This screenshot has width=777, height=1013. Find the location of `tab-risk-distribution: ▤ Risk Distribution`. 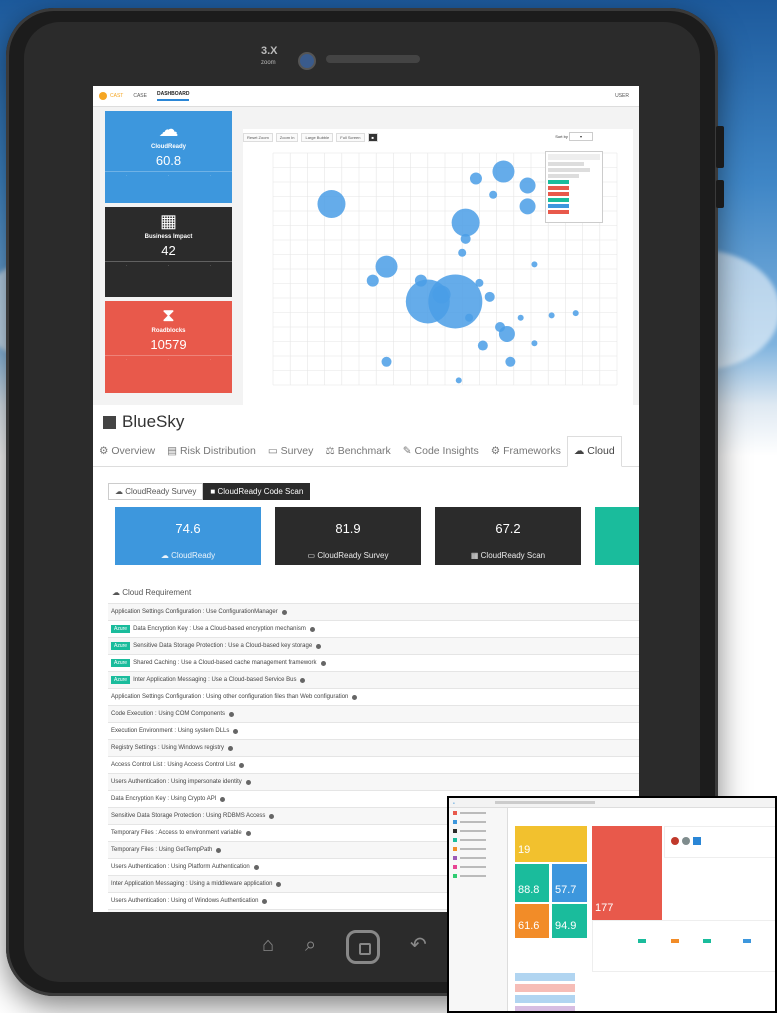

tab-risk-distribution: ▤ Risk Distribution is located at coordinates (211, 451).